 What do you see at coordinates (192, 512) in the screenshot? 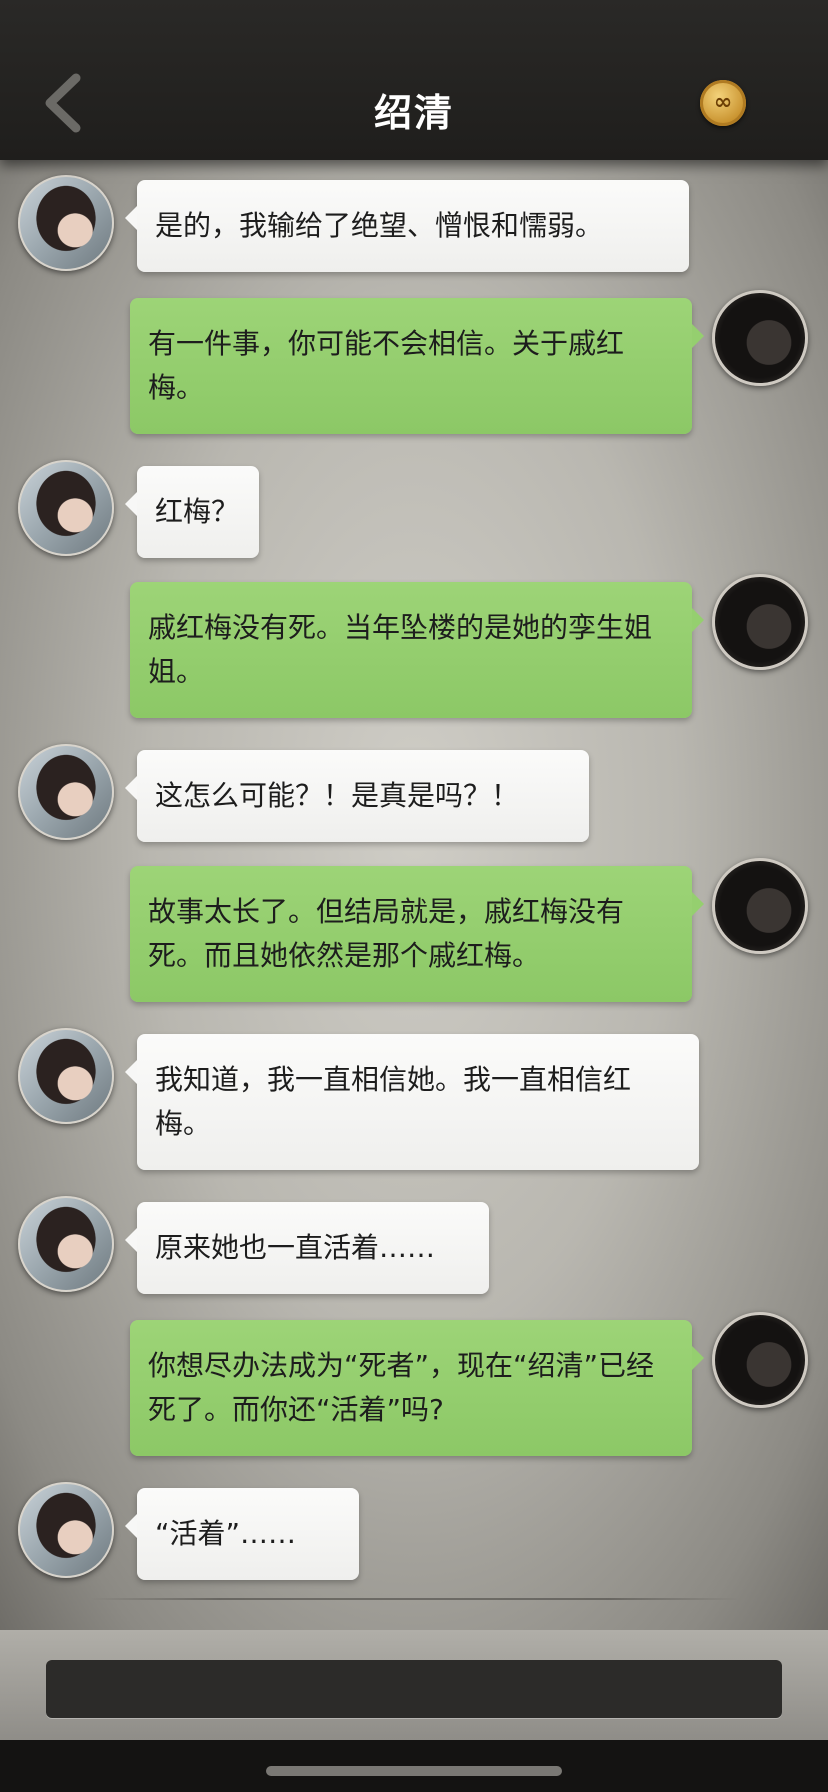
I see `message-bubble-incoming: 红梅？` at bounding box center [192, 512].